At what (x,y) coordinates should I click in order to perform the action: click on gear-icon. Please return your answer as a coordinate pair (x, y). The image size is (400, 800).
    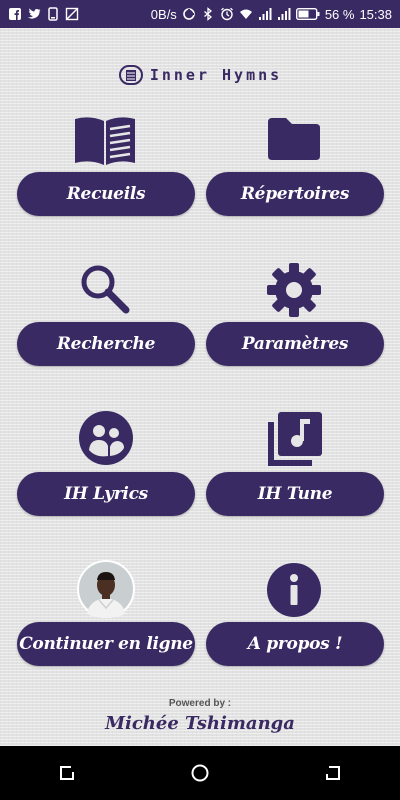
    Looking at the image, I should click on (294, 290).